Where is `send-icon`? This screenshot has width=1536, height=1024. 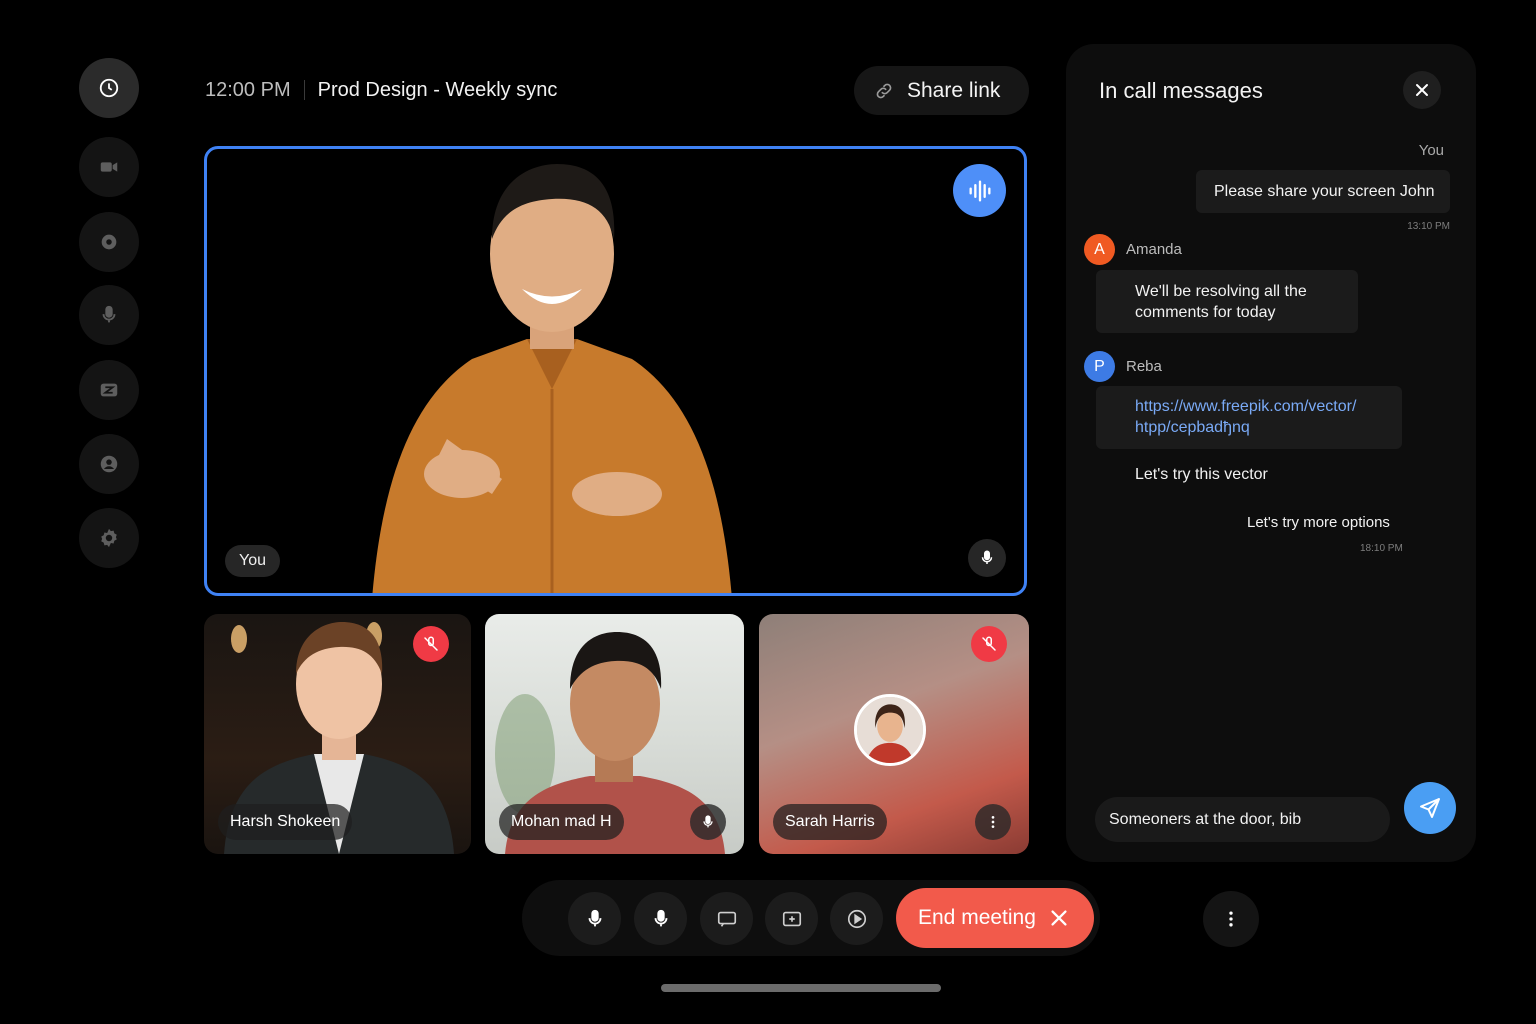
send-icon is located at coordinates (1430, 808).